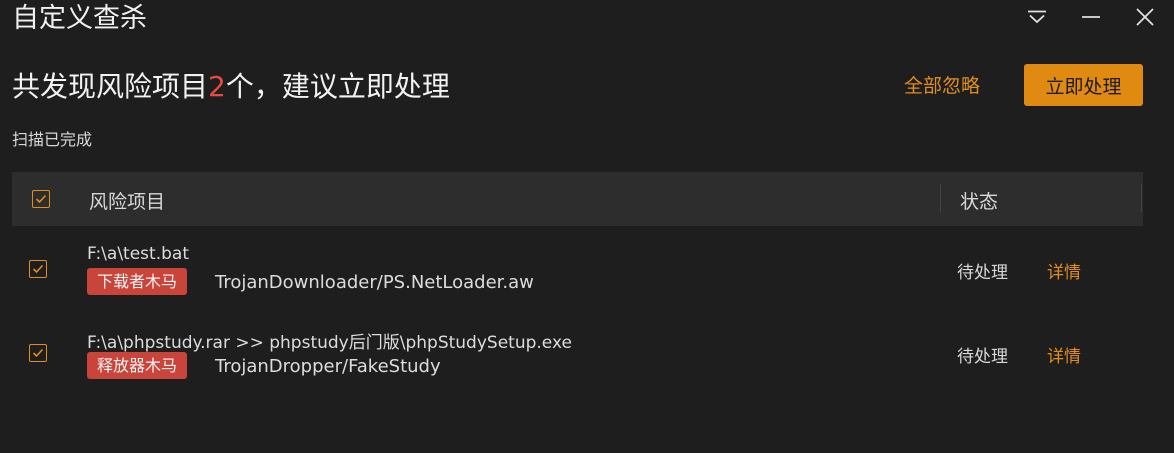  I want to click on table-header: 风险项目 状态, so click(577, 199).